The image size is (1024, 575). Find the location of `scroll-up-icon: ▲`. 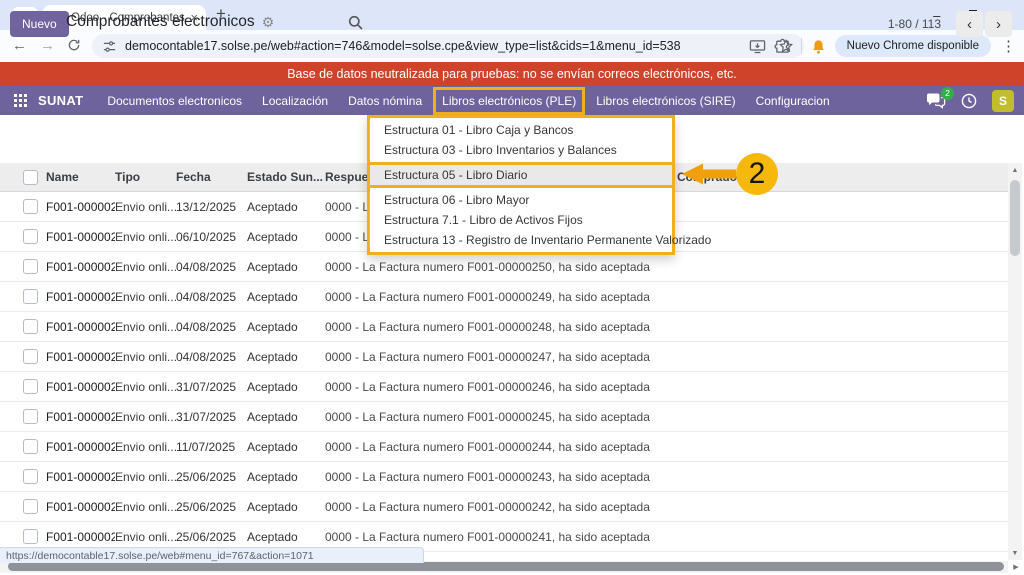

scroll-up-icon: ▲ is located at coordinates (1015, 170).